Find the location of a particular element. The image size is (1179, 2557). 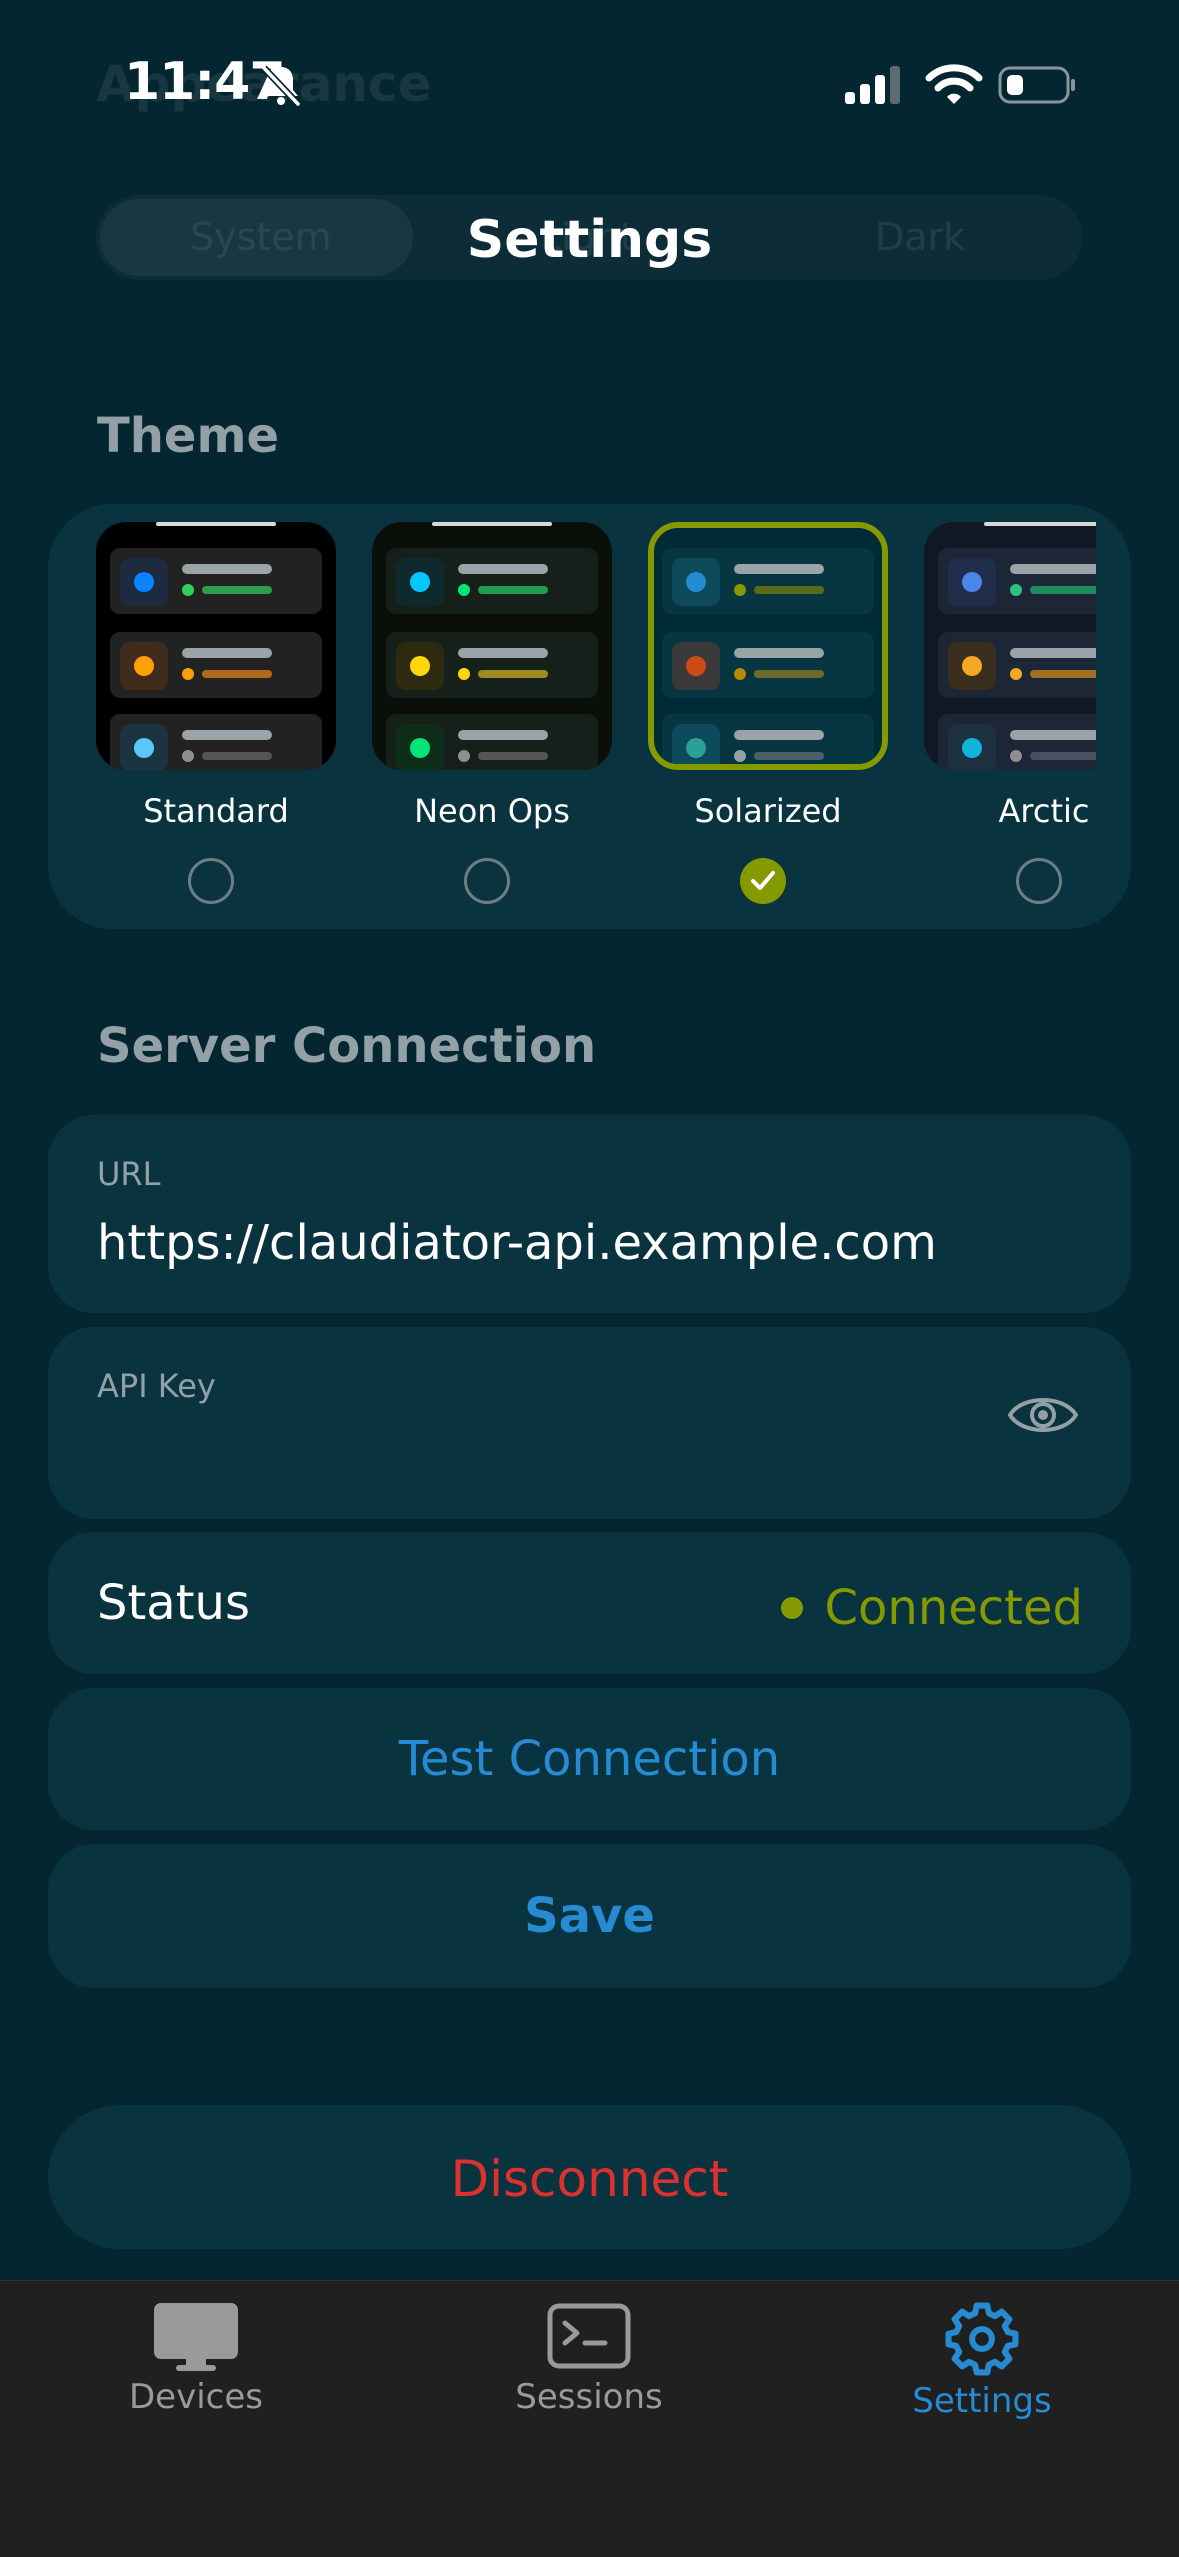

checkmark-icon is located at coordinates (763, 880).